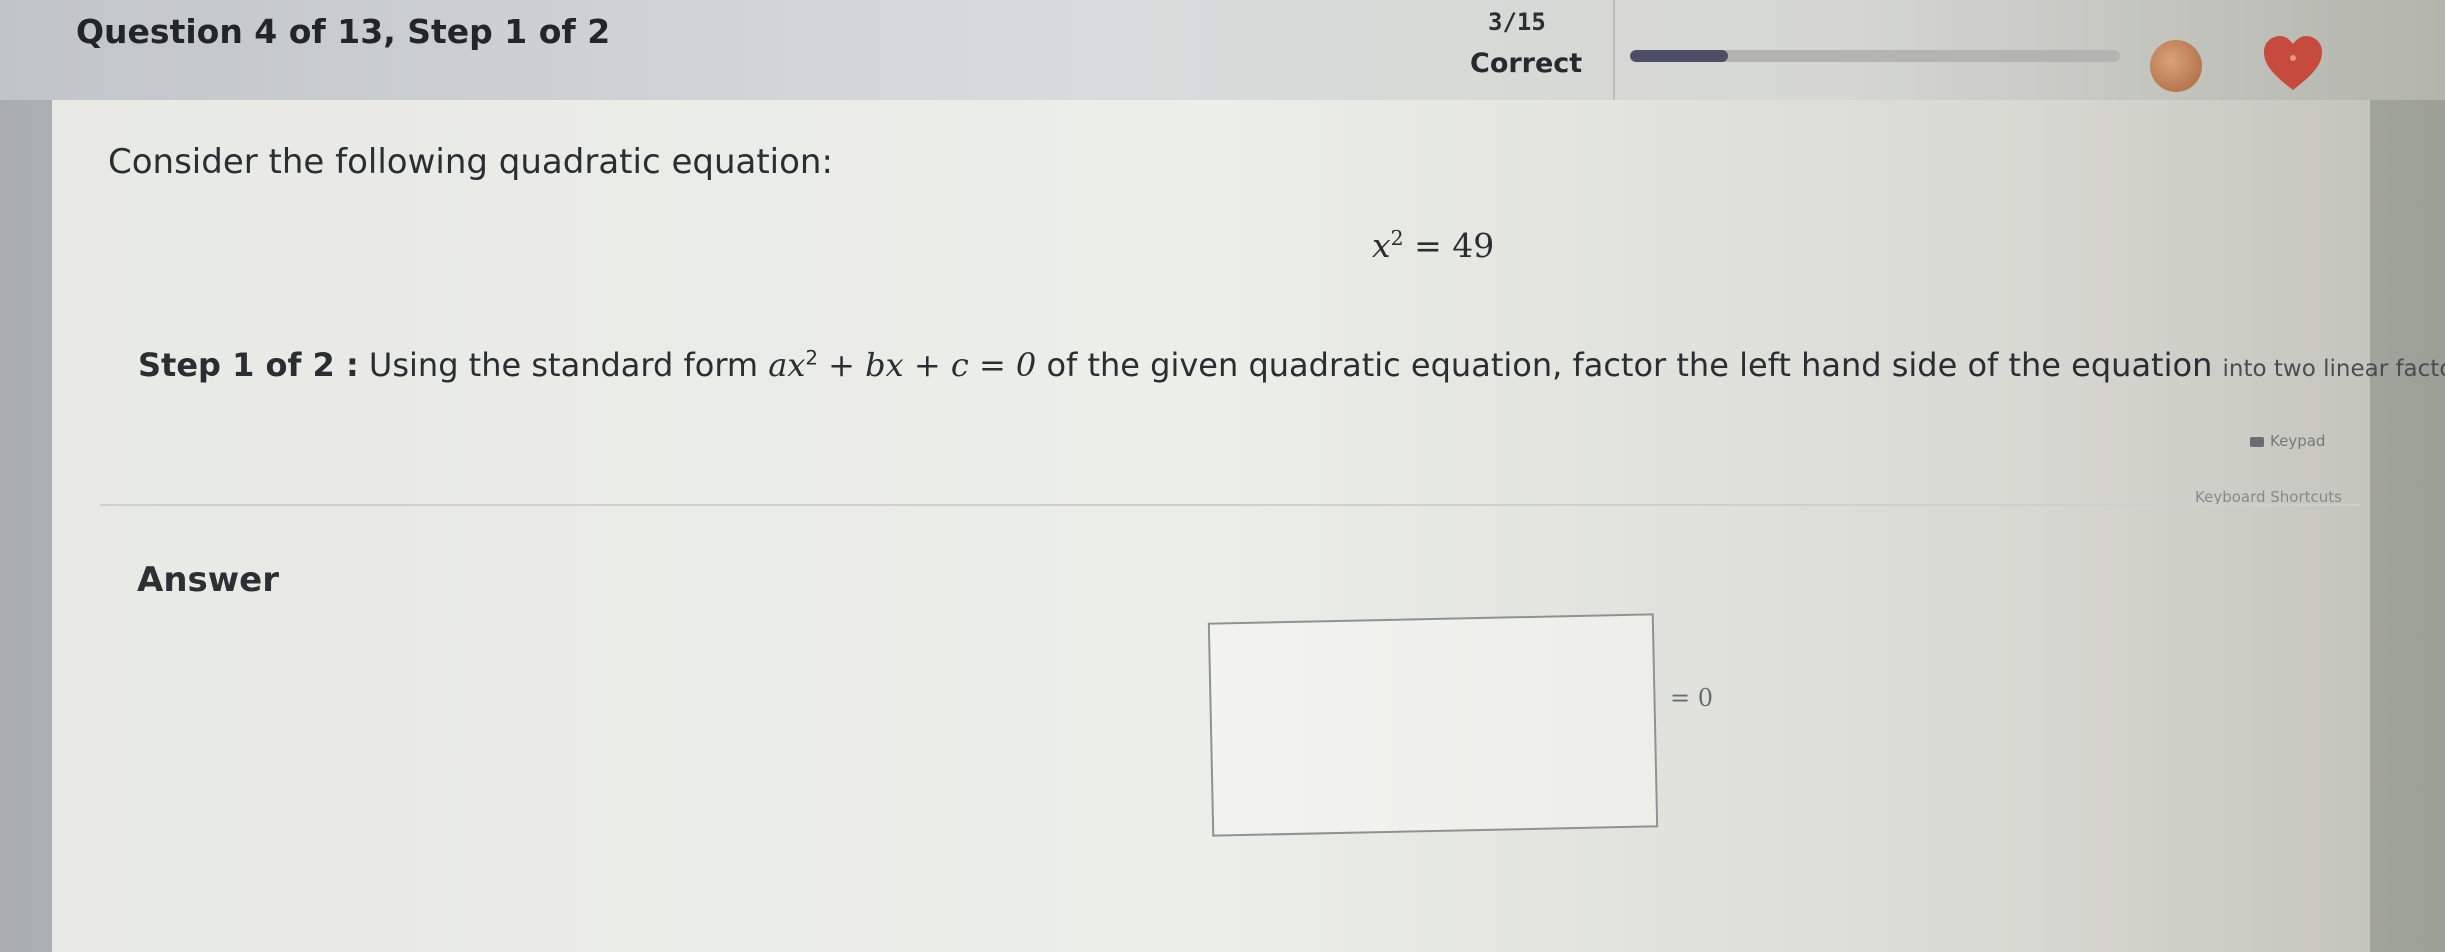  Describe the element at coordinates (2298, 441) in the screenshot. I see `keypad-label: Keypad` at that location.